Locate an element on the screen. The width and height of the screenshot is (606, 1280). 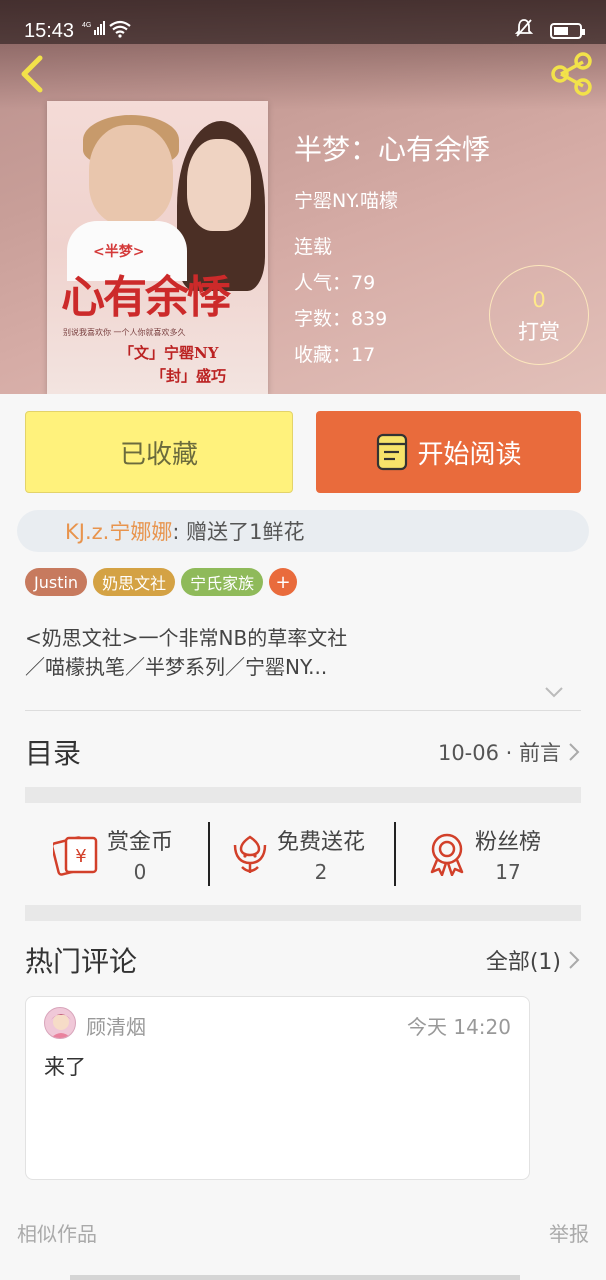
medal-icon is located at coordinates (447, 854).